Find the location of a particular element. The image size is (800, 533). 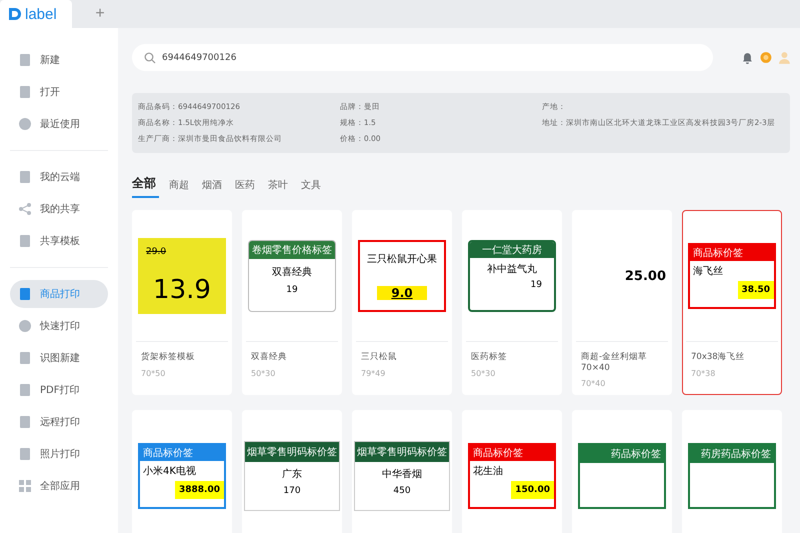

template-card: 25.00 商超-金丝利烟草70×40 70*40 is located at coordinates (622, 302).